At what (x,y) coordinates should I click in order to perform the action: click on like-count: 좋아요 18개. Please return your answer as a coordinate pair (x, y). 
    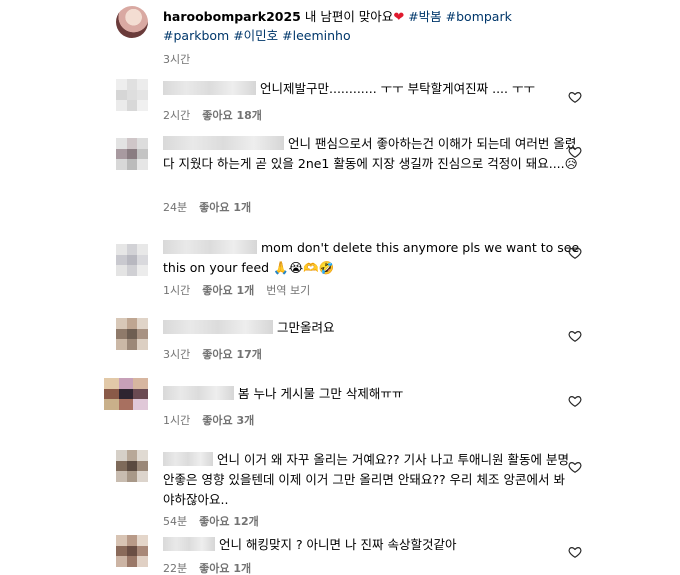
    Looking at the image, I should click on (232, 115).